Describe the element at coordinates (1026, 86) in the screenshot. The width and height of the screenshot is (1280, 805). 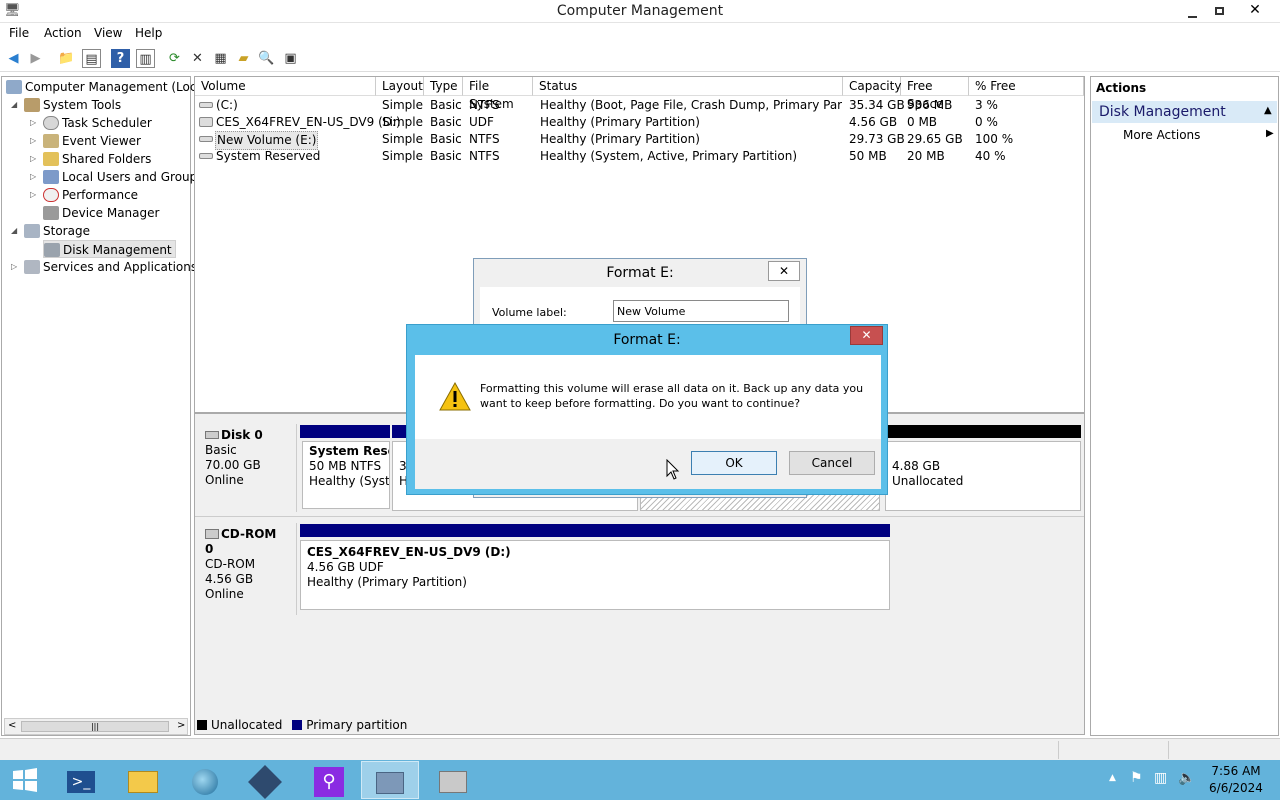
I see `column-header-percent-free: % Free` at that location.